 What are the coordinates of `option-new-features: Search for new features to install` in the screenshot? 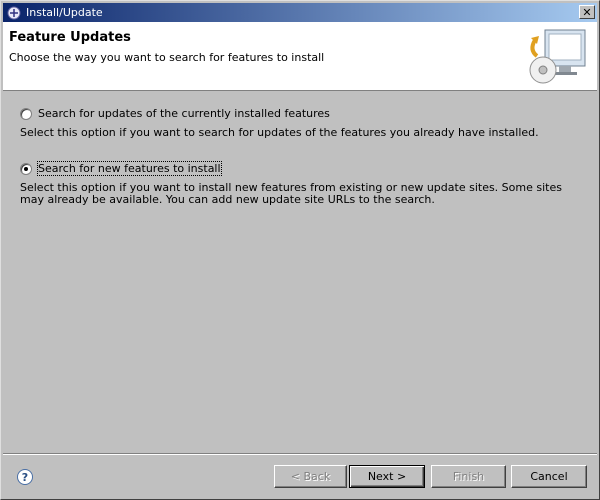 It's located at (121, 168).